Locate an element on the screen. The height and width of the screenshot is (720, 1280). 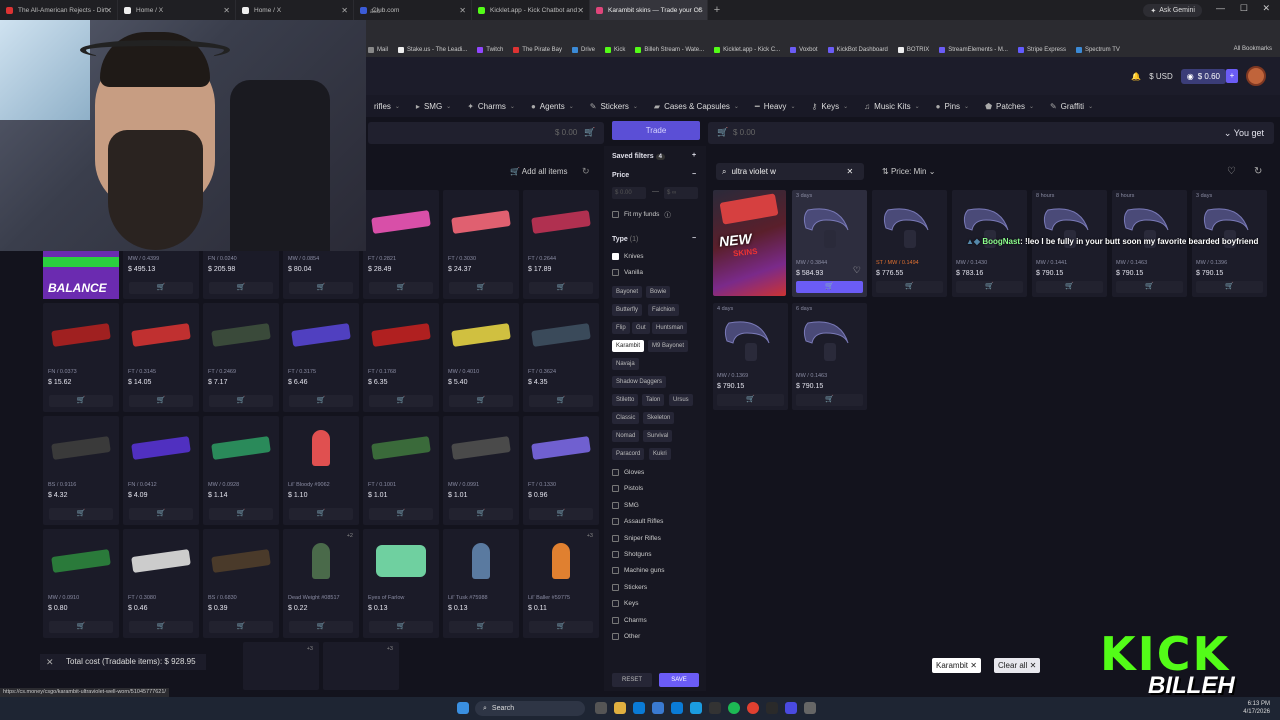
browser-tab: Kicklet.app - Kick Chatbot and ✕ is located at coordinates (531, 10).